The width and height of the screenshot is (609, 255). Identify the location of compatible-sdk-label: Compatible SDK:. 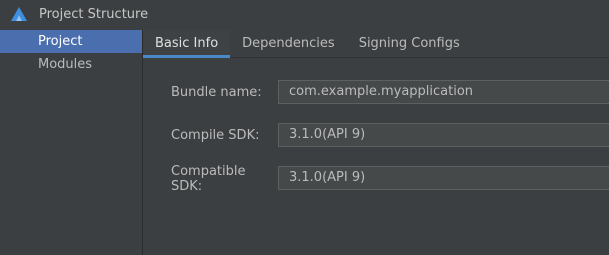
(208, 179).